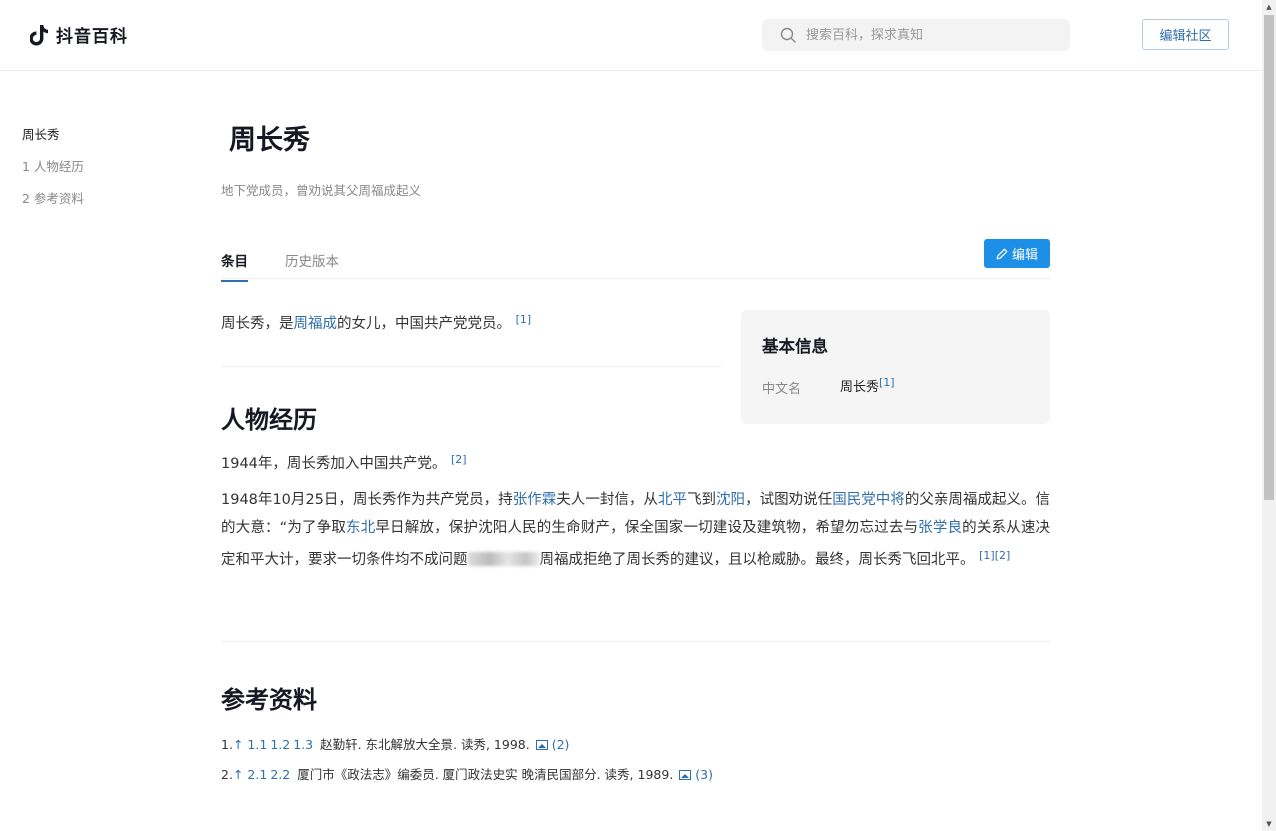 This screenshot has height=831, width=1276. I want to click on citation-2: [2], so click(459, 459).